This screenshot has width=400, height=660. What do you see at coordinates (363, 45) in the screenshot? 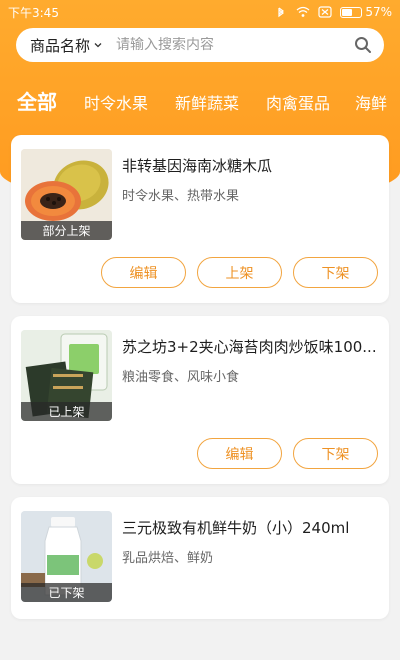
I see `search-icon` at bounding box center [363, 45].